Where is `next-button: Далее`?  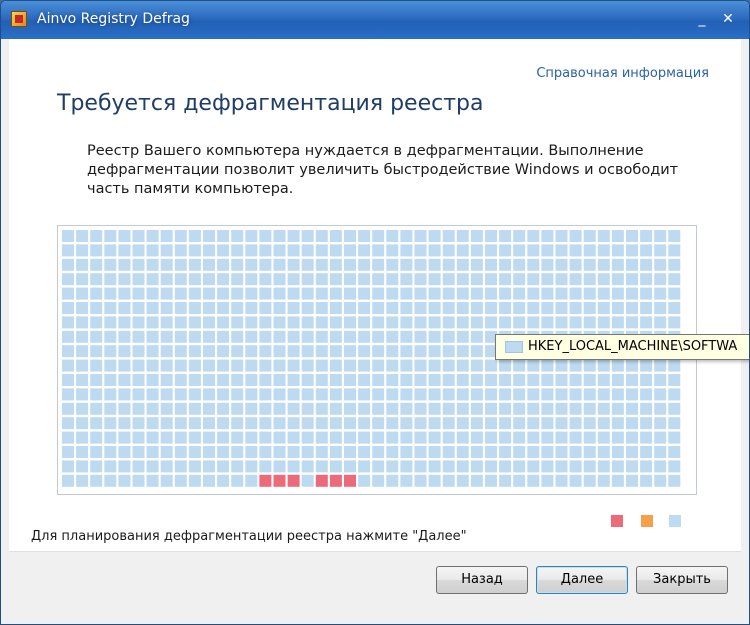
next-button: Далее is located at coordinates (582, 580).